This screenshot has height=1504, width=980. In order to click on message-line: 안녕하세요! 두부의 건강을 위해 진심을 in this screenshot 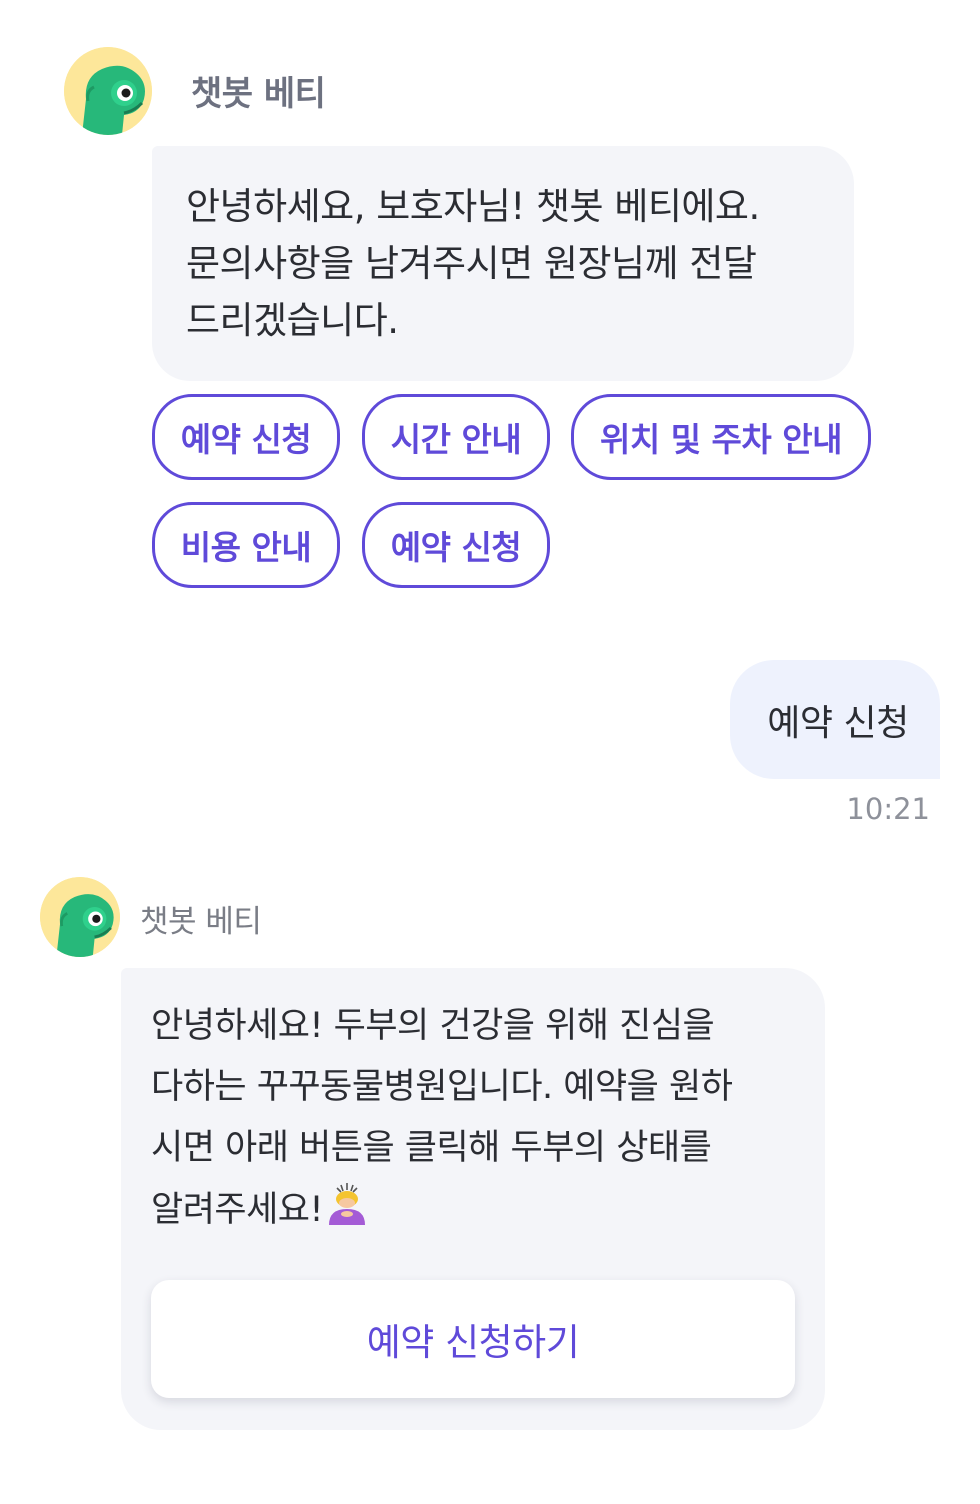, I will do `click(433, 1026)`.